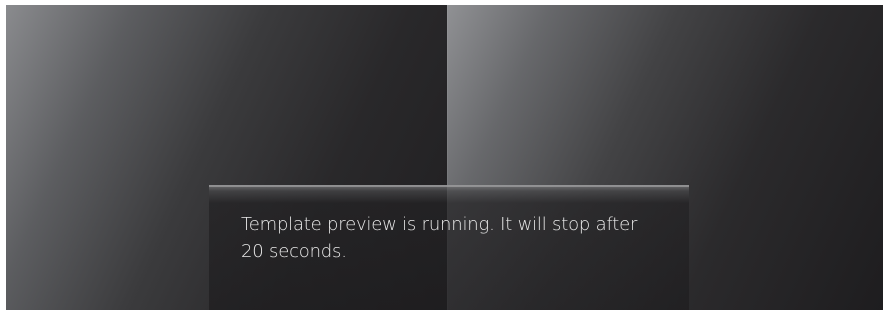  I want to click on toast-top-border, so click(449, 186).